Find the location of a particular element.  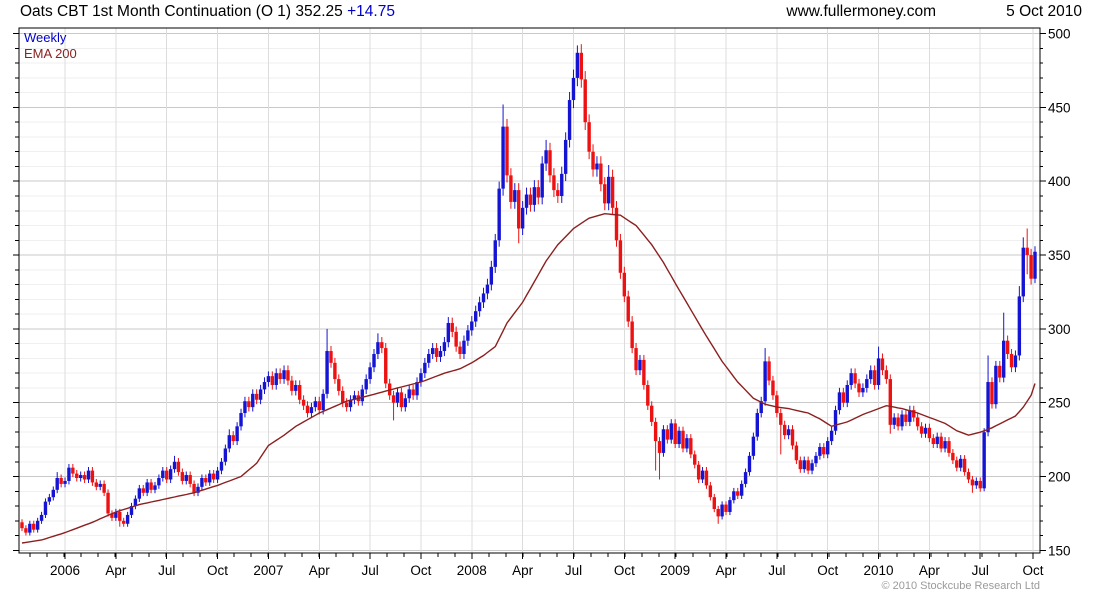

site-label: www.fullermoney.com is located at coordinates (861, 11).